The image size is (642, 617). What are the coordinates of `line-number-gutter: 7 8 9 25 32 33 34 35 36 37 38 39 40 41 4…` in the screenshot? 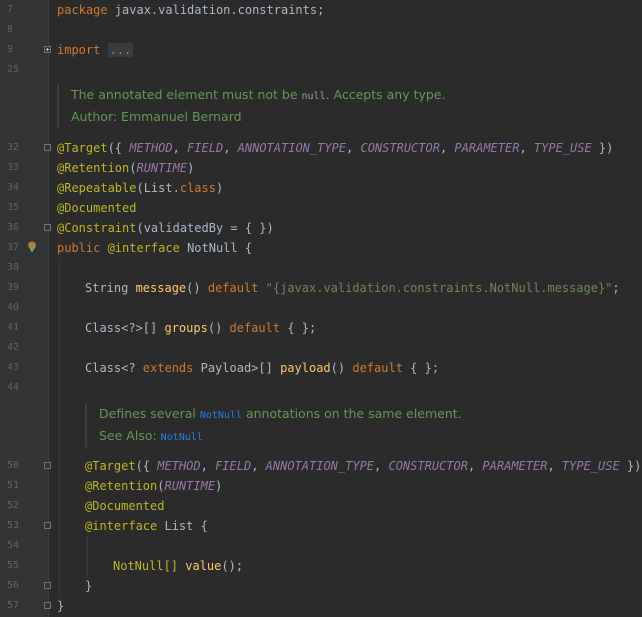 It's located at (24, 308).